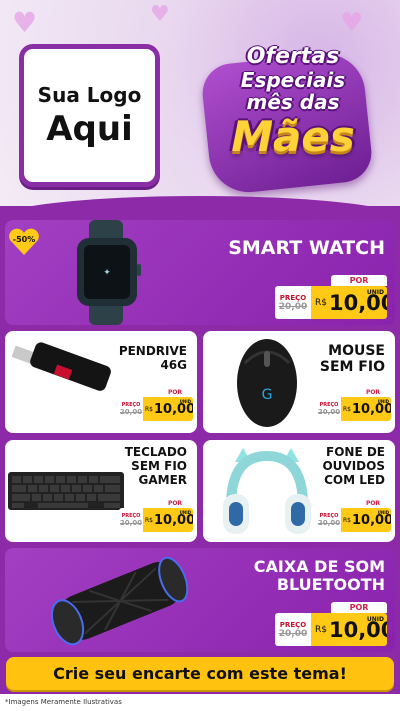 This screenshot has width=400, height=711. Describe the element at coordinates (319, 566) in the screenshot. I see `name-line: CAIXA DE SOM` at that location.